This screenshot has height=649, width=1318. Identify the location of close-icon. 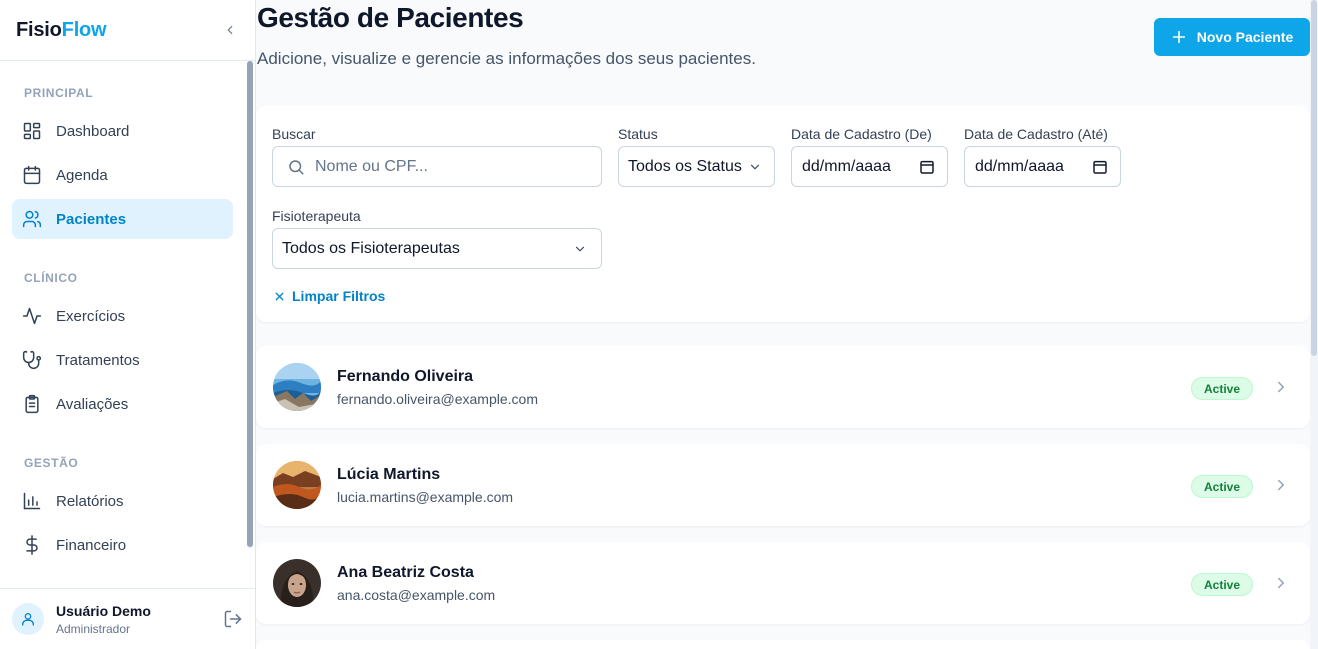
(279, 296).